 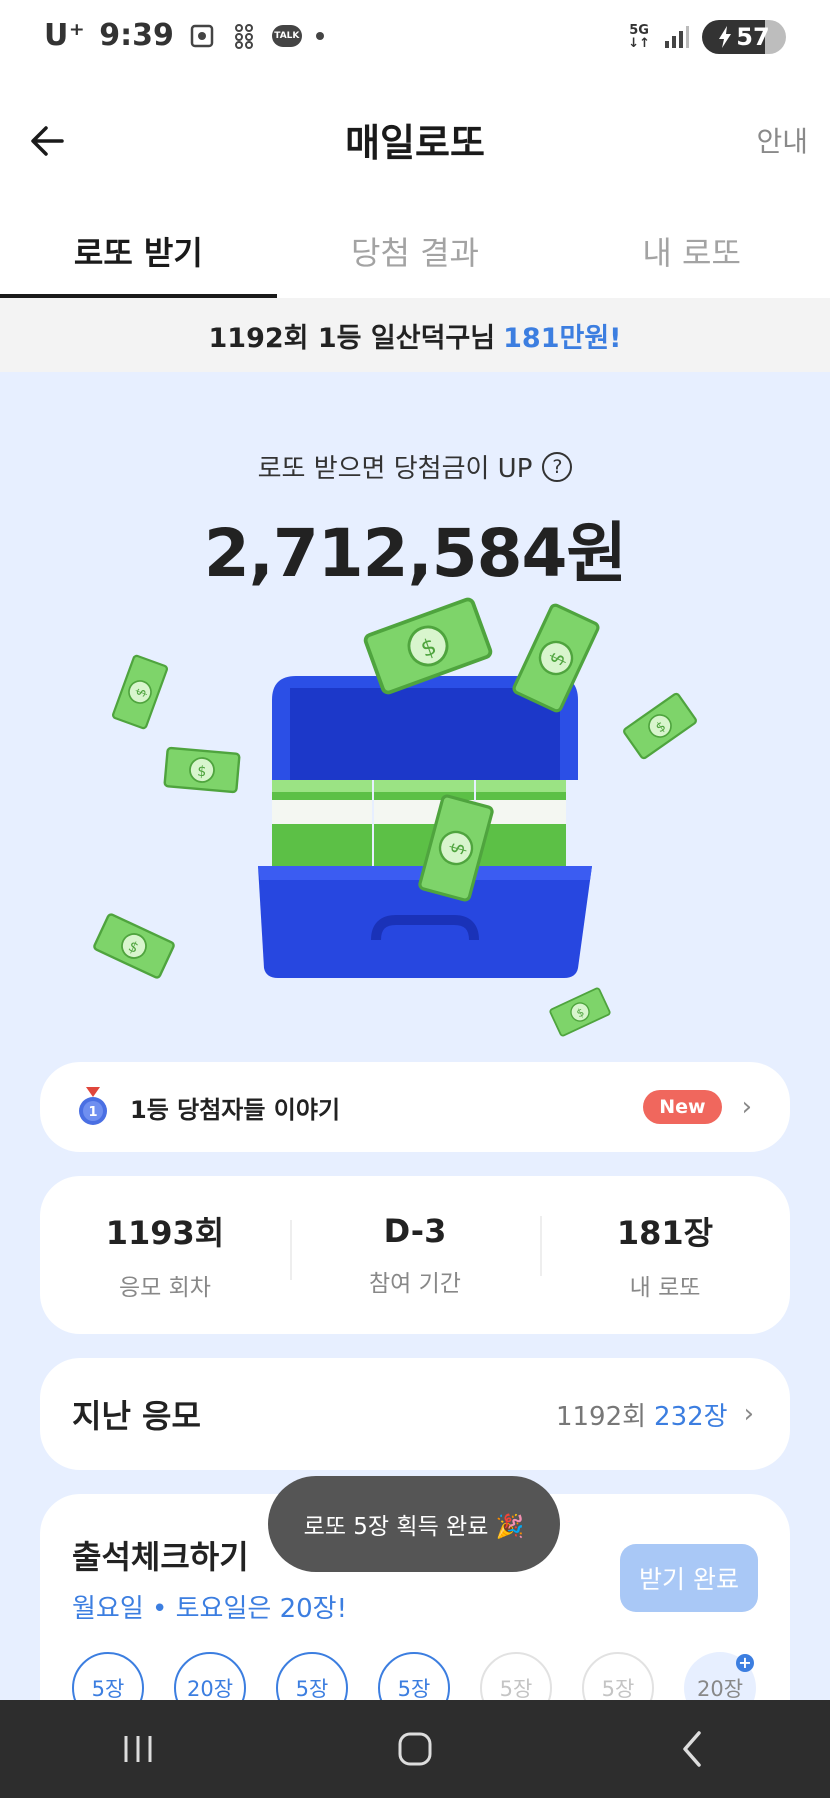 I want to click on claim-complete-button: 받기 완료, so click(x=689, y=1578).